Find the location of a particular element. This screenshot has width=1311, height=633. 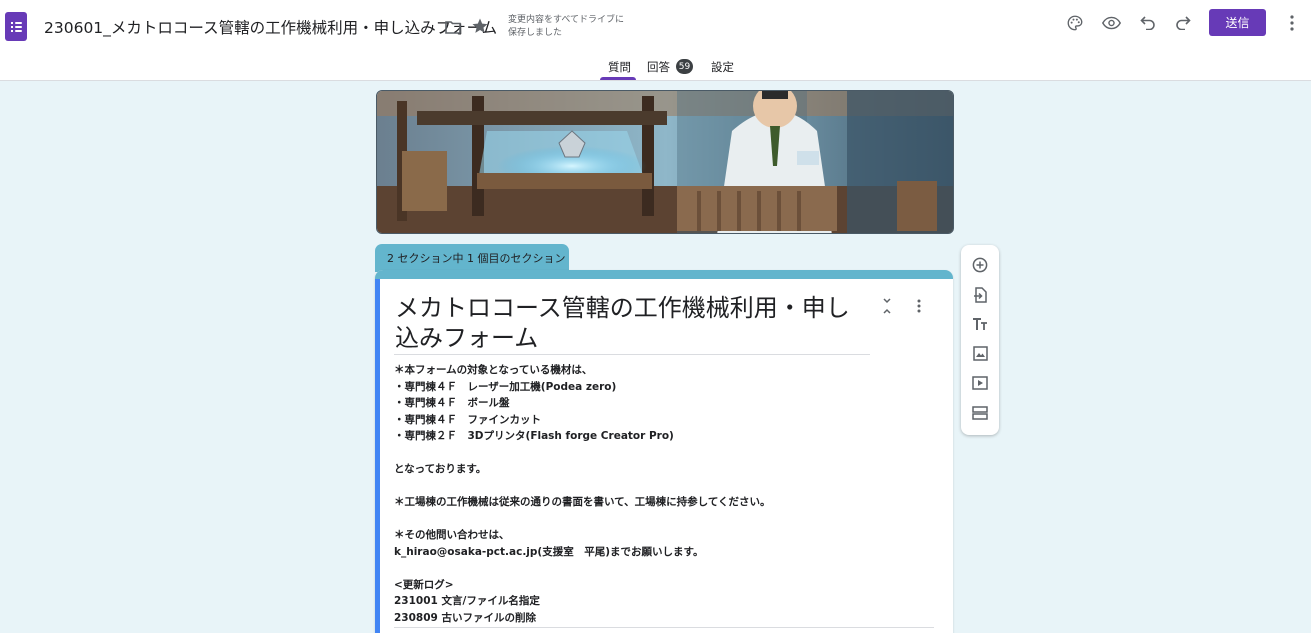

add-question-icon is located at coordinates (980, 265).